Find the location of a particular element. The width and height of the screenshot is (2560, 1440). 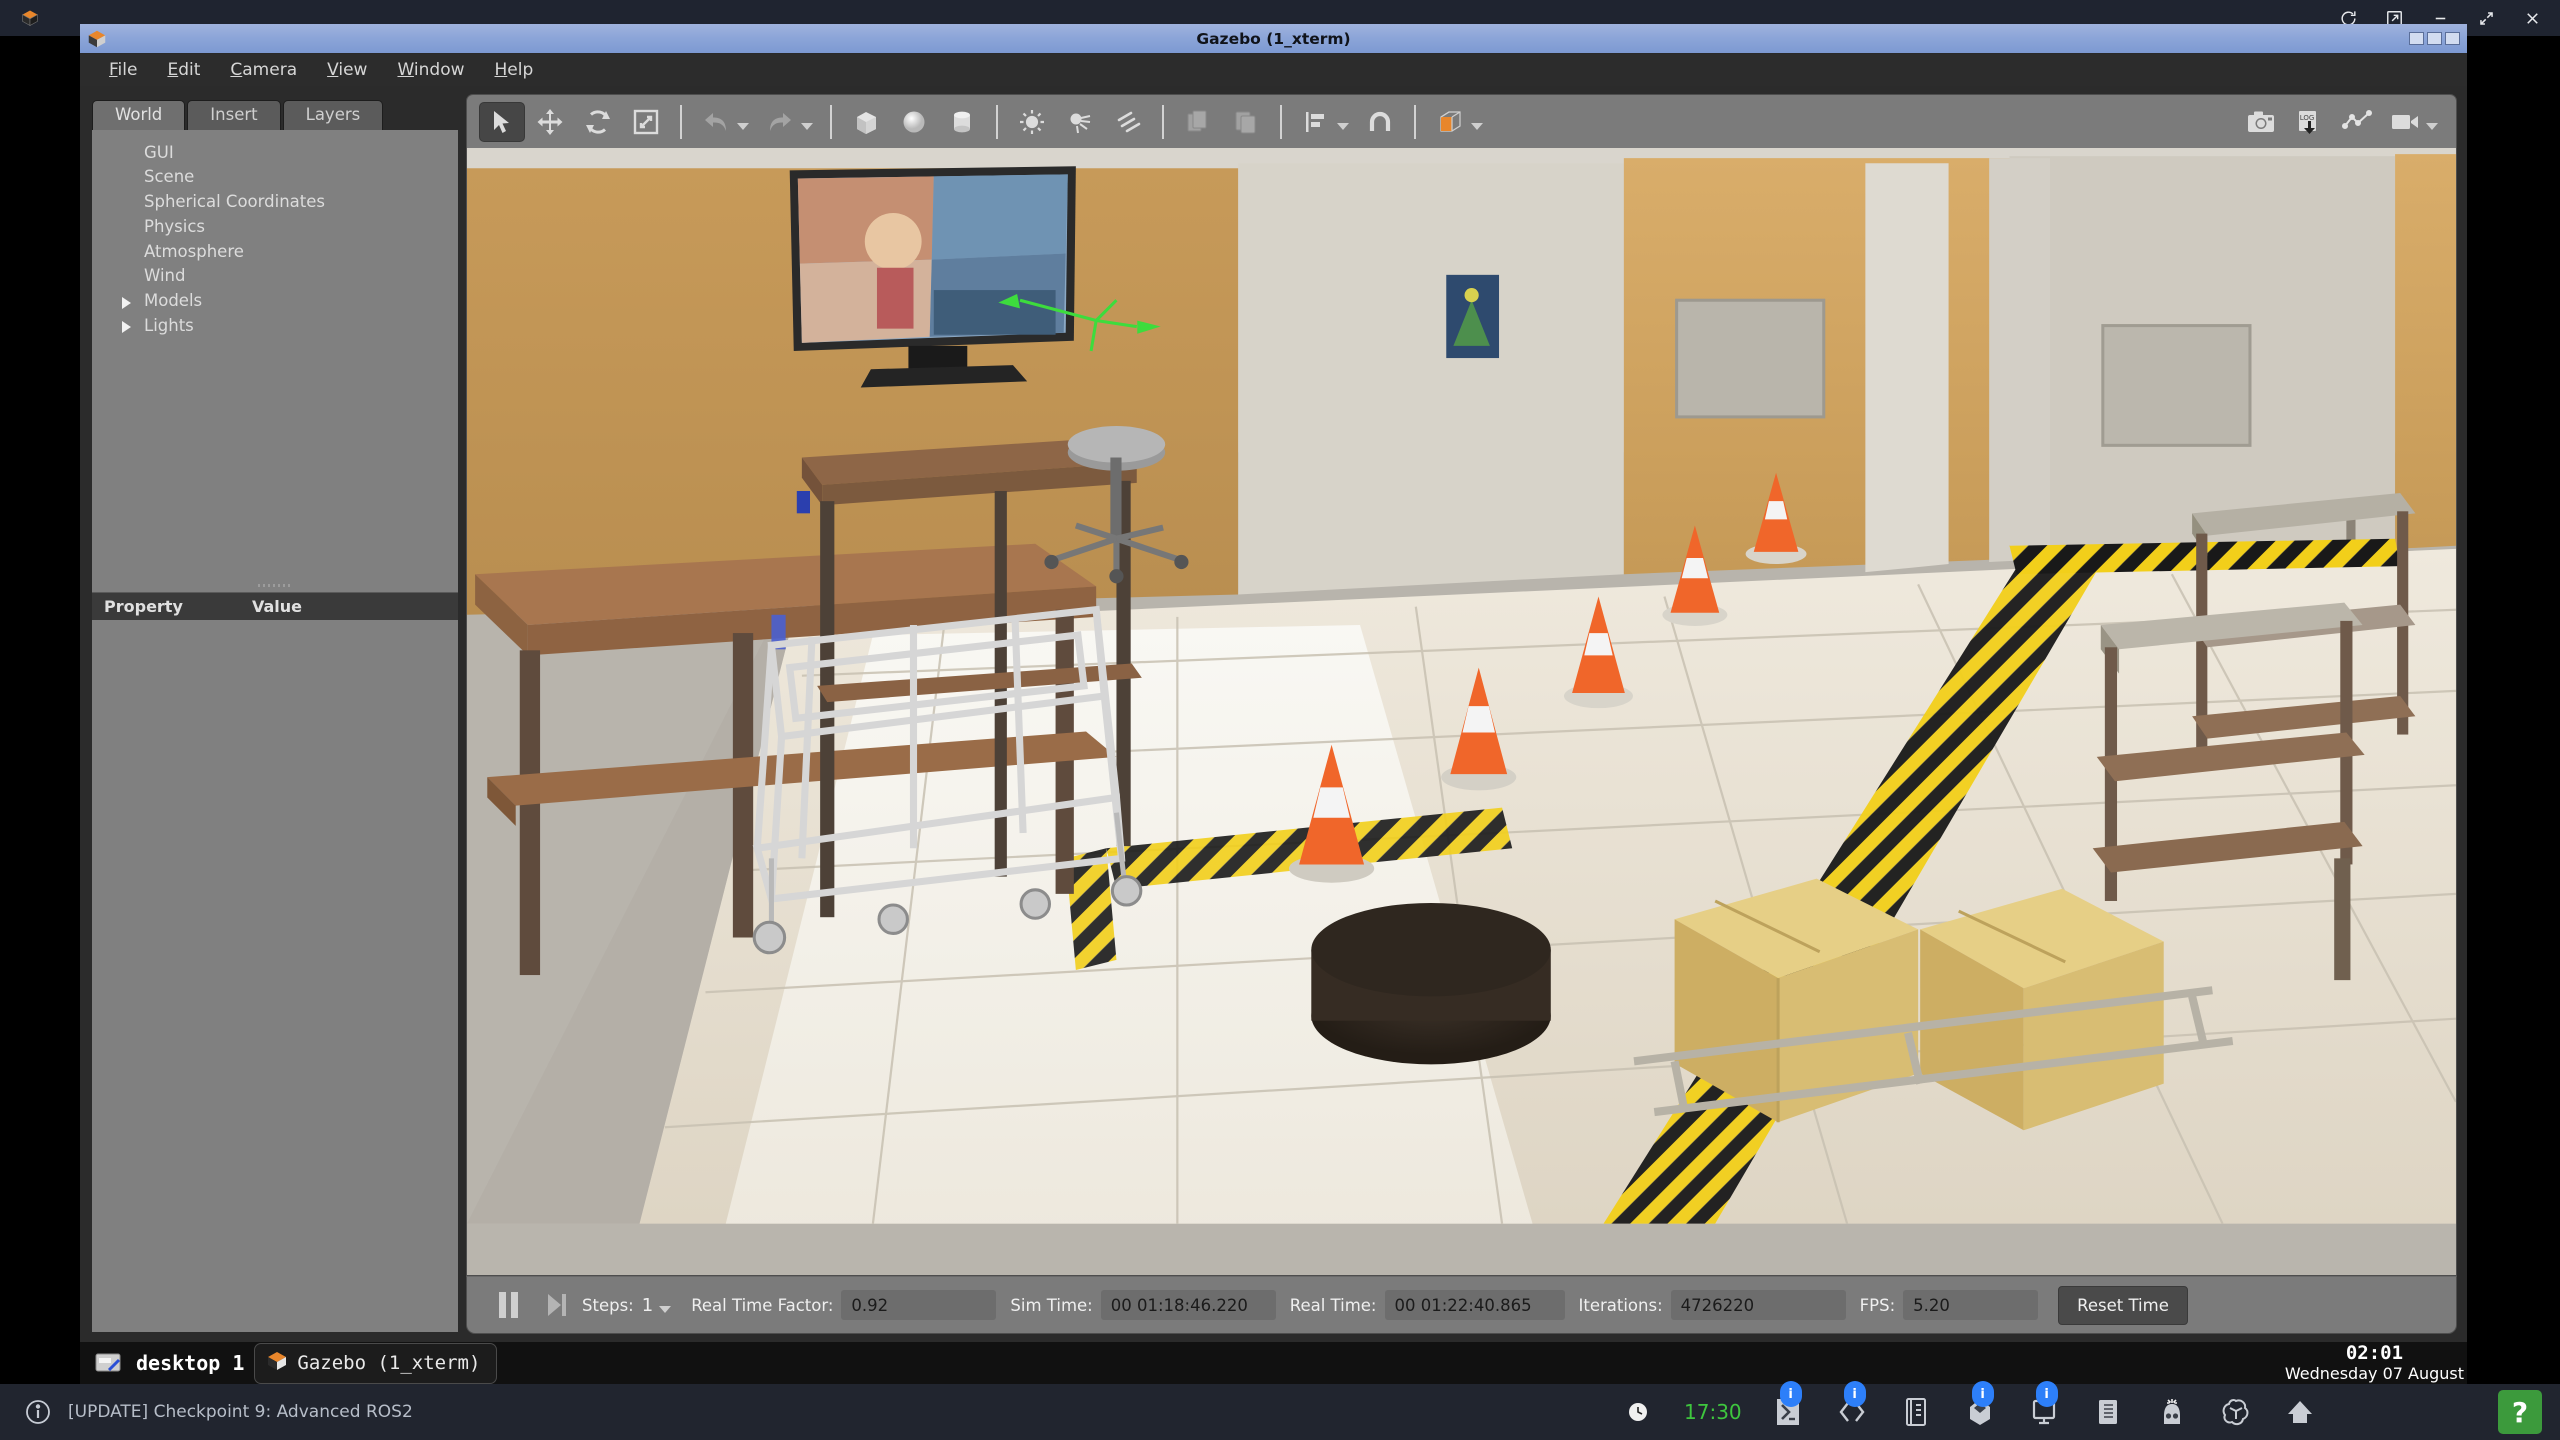

tree-item-gui: GUI is located at coordinates (286, 152).